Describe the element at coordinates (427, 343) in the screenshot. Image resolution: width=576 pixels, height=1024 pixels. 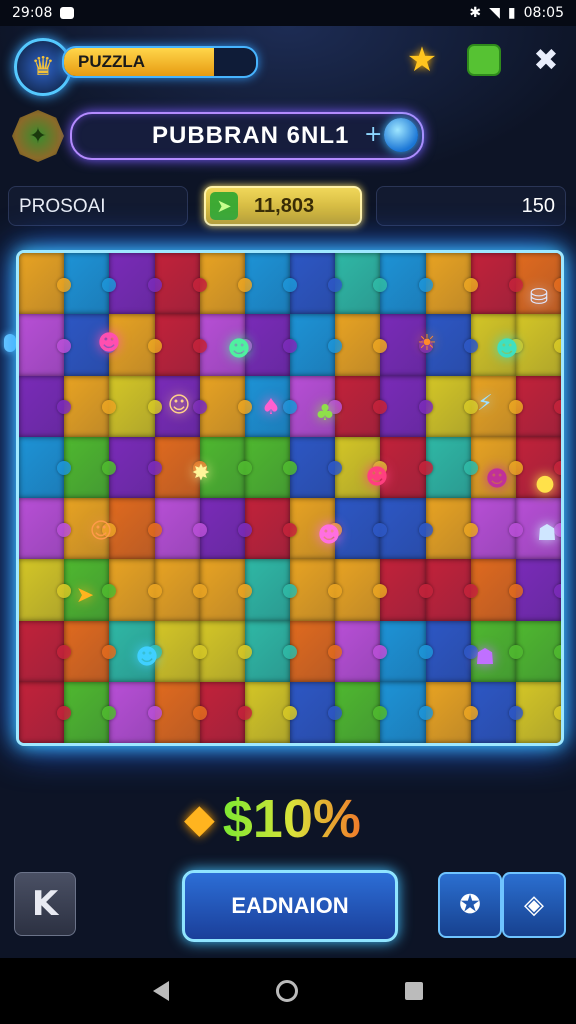
I see `creature-icon: ☀` at that location.